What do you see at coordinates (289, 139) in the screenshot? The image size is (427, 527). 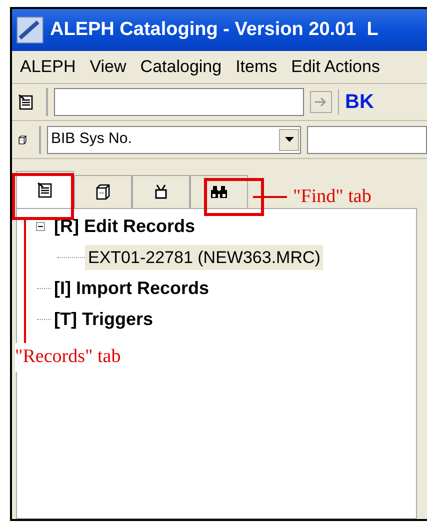 I see `dropdown-arrow-icon` at bounding box center [289, 139].